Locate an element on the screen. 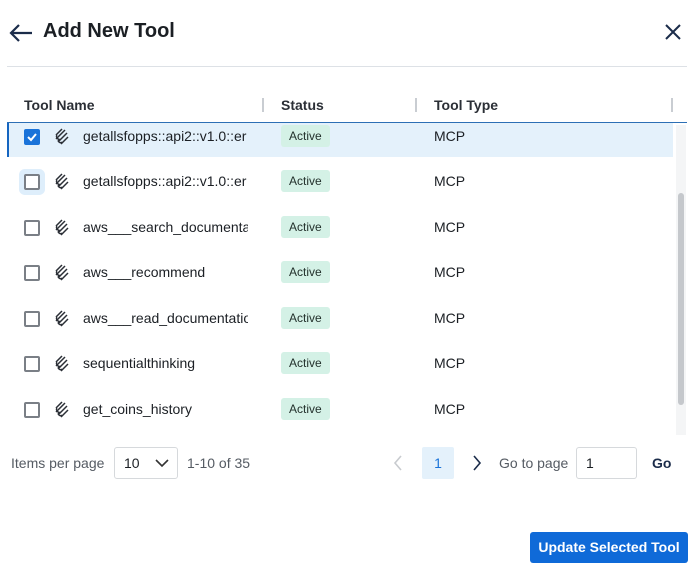 The image size is (700, 567). header-divider is located at coordinates (347, 66).